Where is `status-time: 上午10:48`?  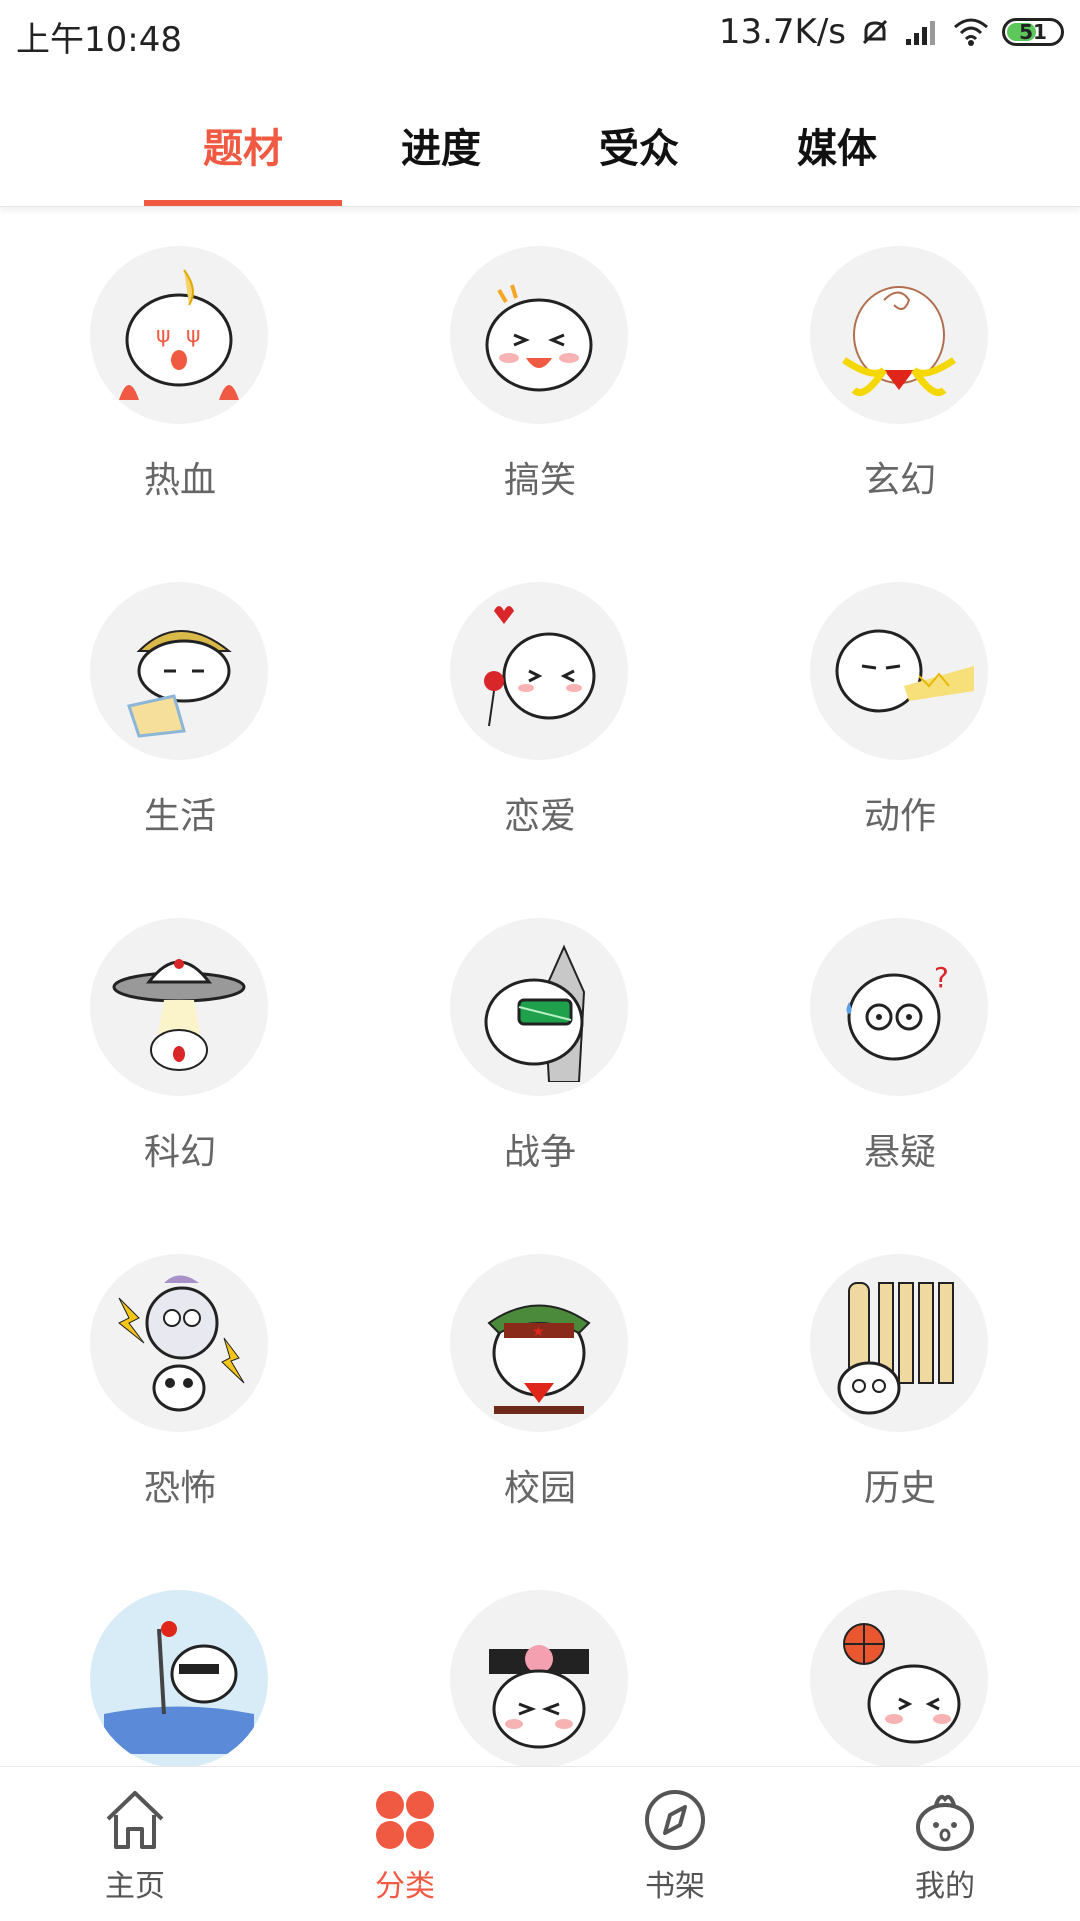 status-time: 上午10:48 is located at coordinates (99, 40).